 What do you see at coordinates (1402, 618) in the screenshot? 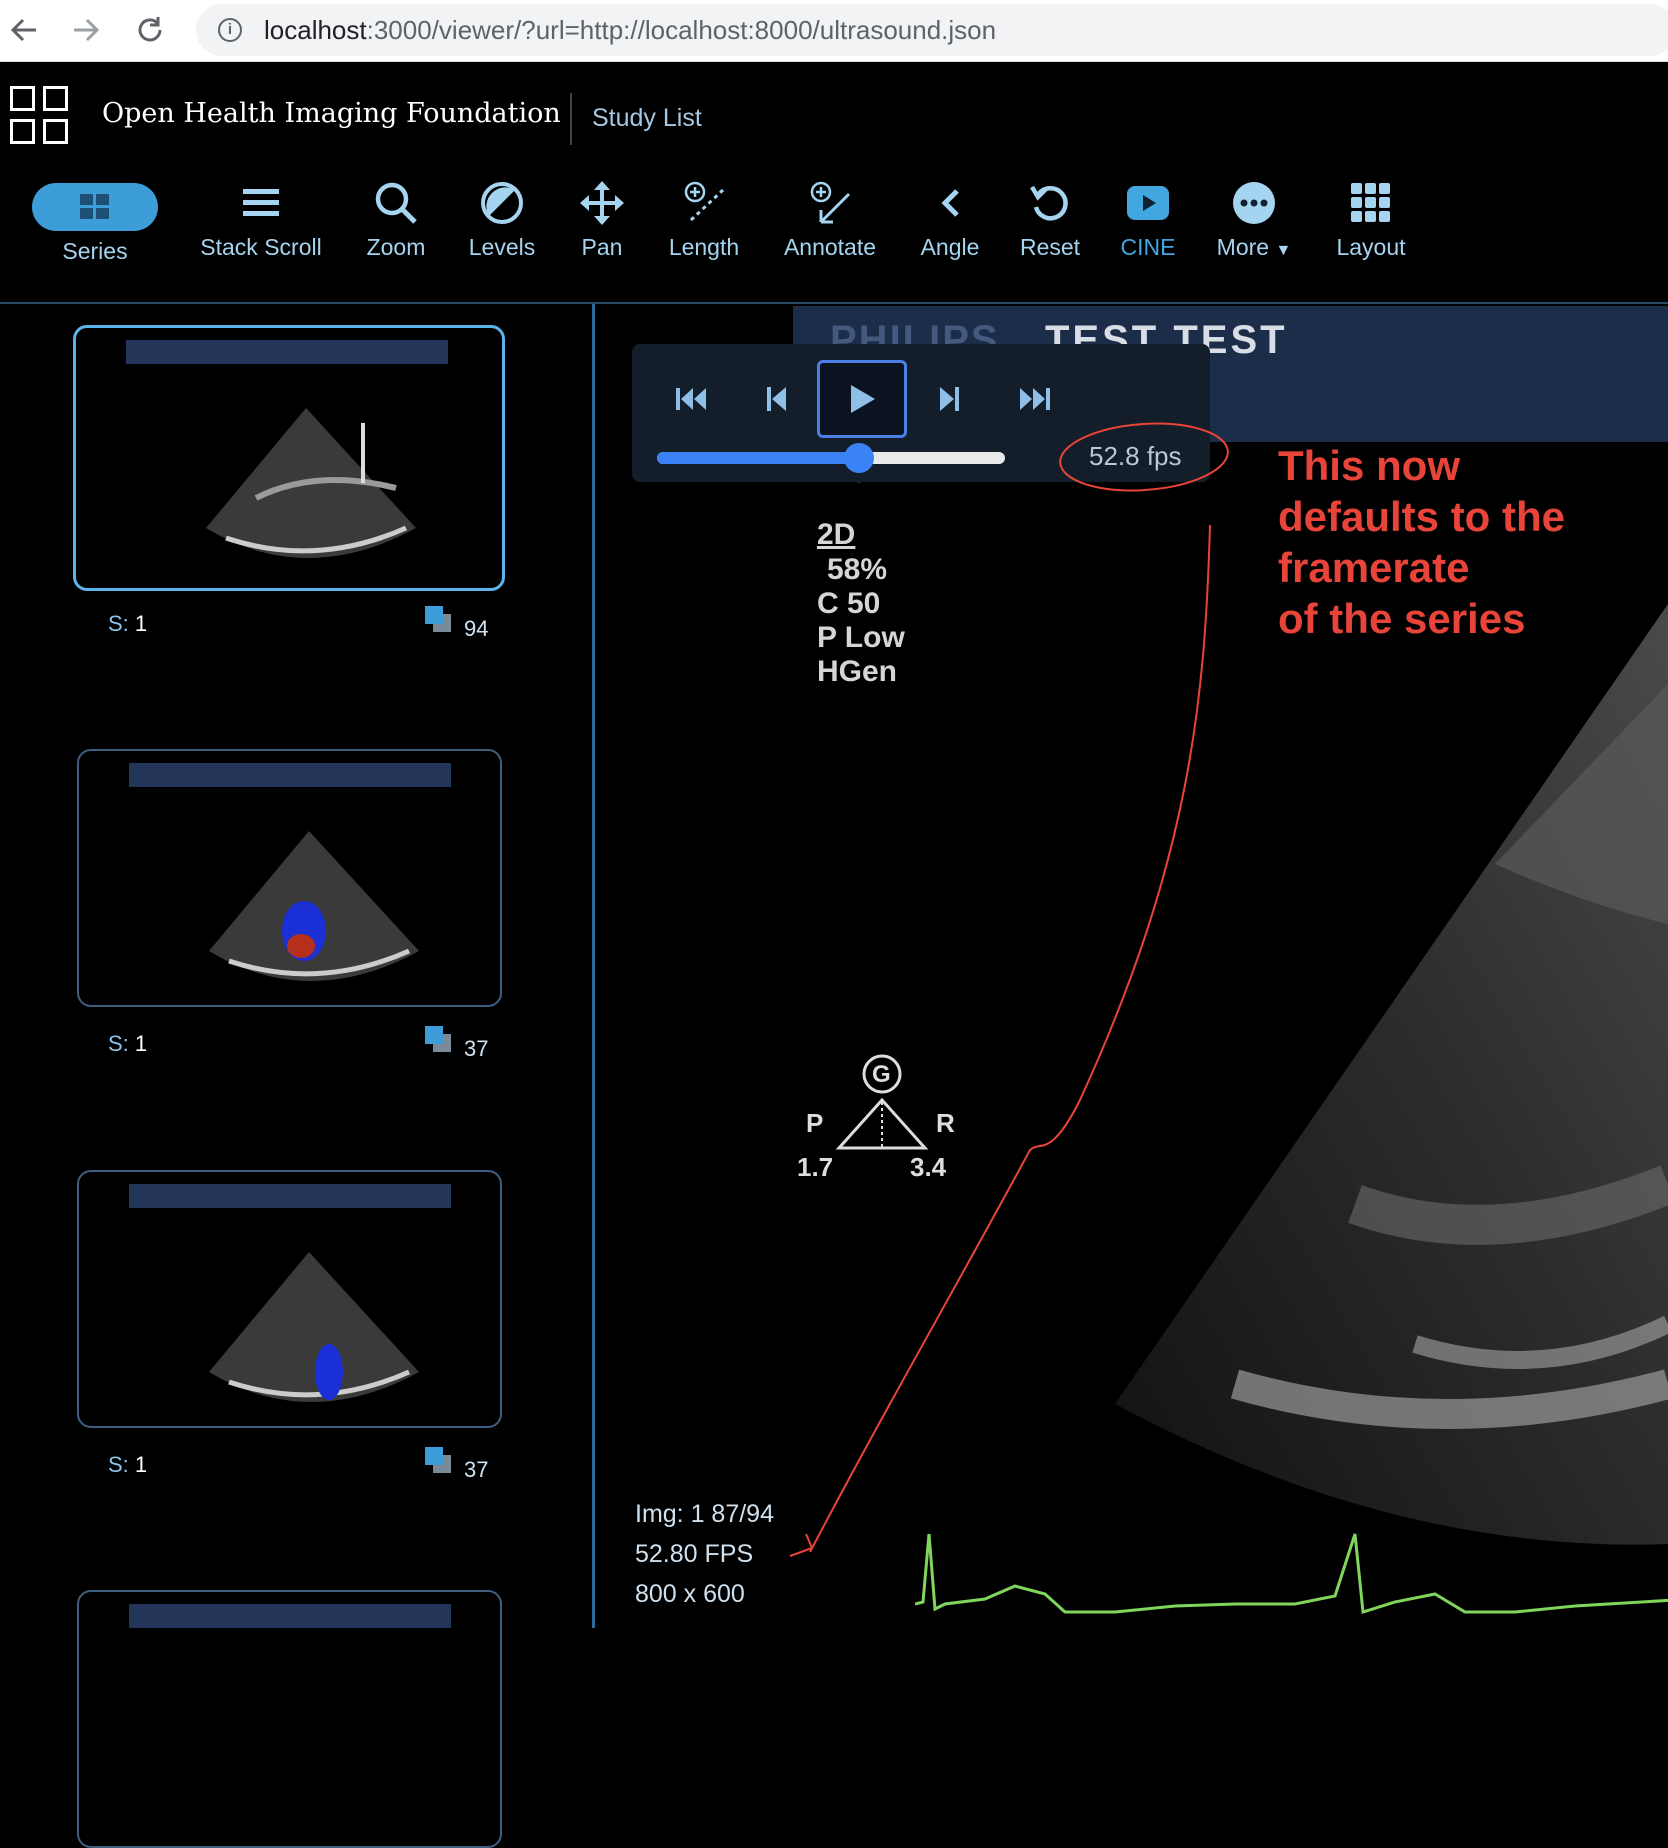
I see `annotation-line: of the series` at bounding box center [1402, 618].